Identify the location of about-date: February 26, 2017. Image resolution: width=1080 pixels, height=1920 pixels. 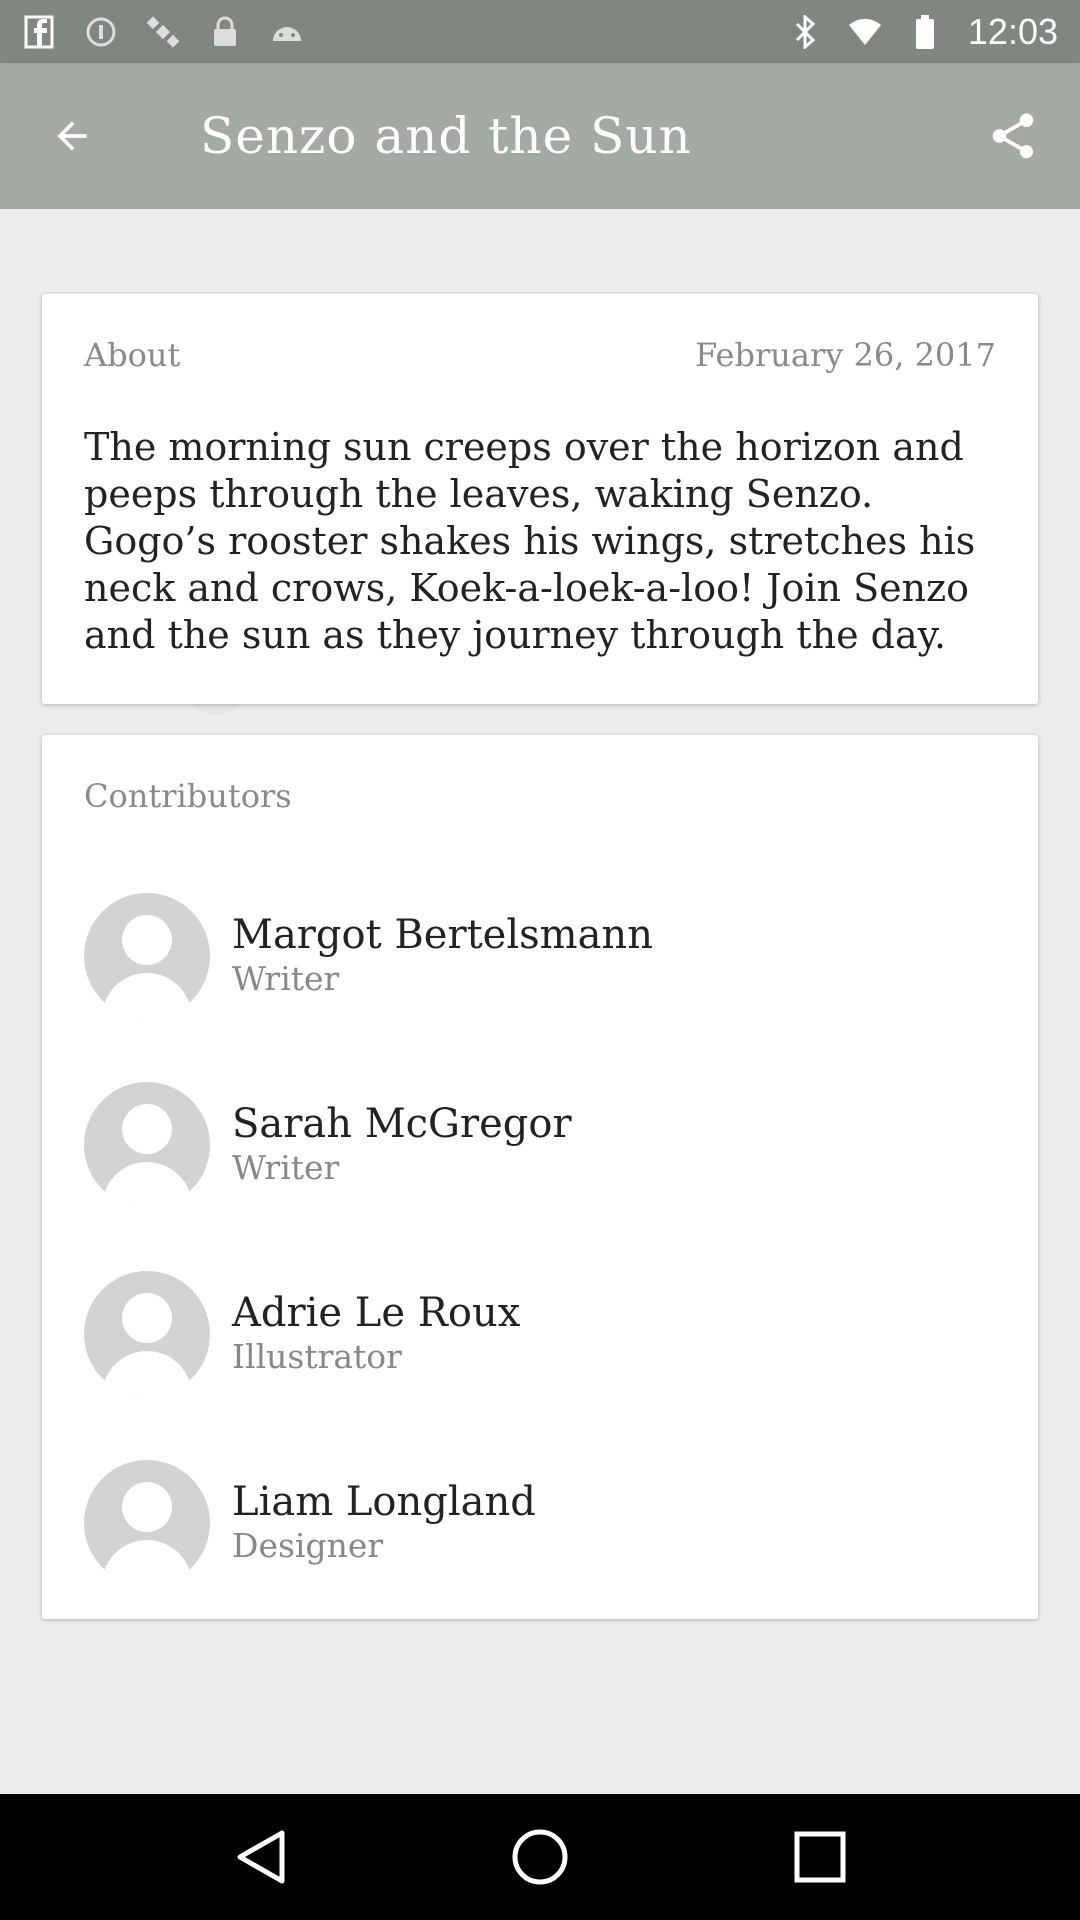
(845, 355).